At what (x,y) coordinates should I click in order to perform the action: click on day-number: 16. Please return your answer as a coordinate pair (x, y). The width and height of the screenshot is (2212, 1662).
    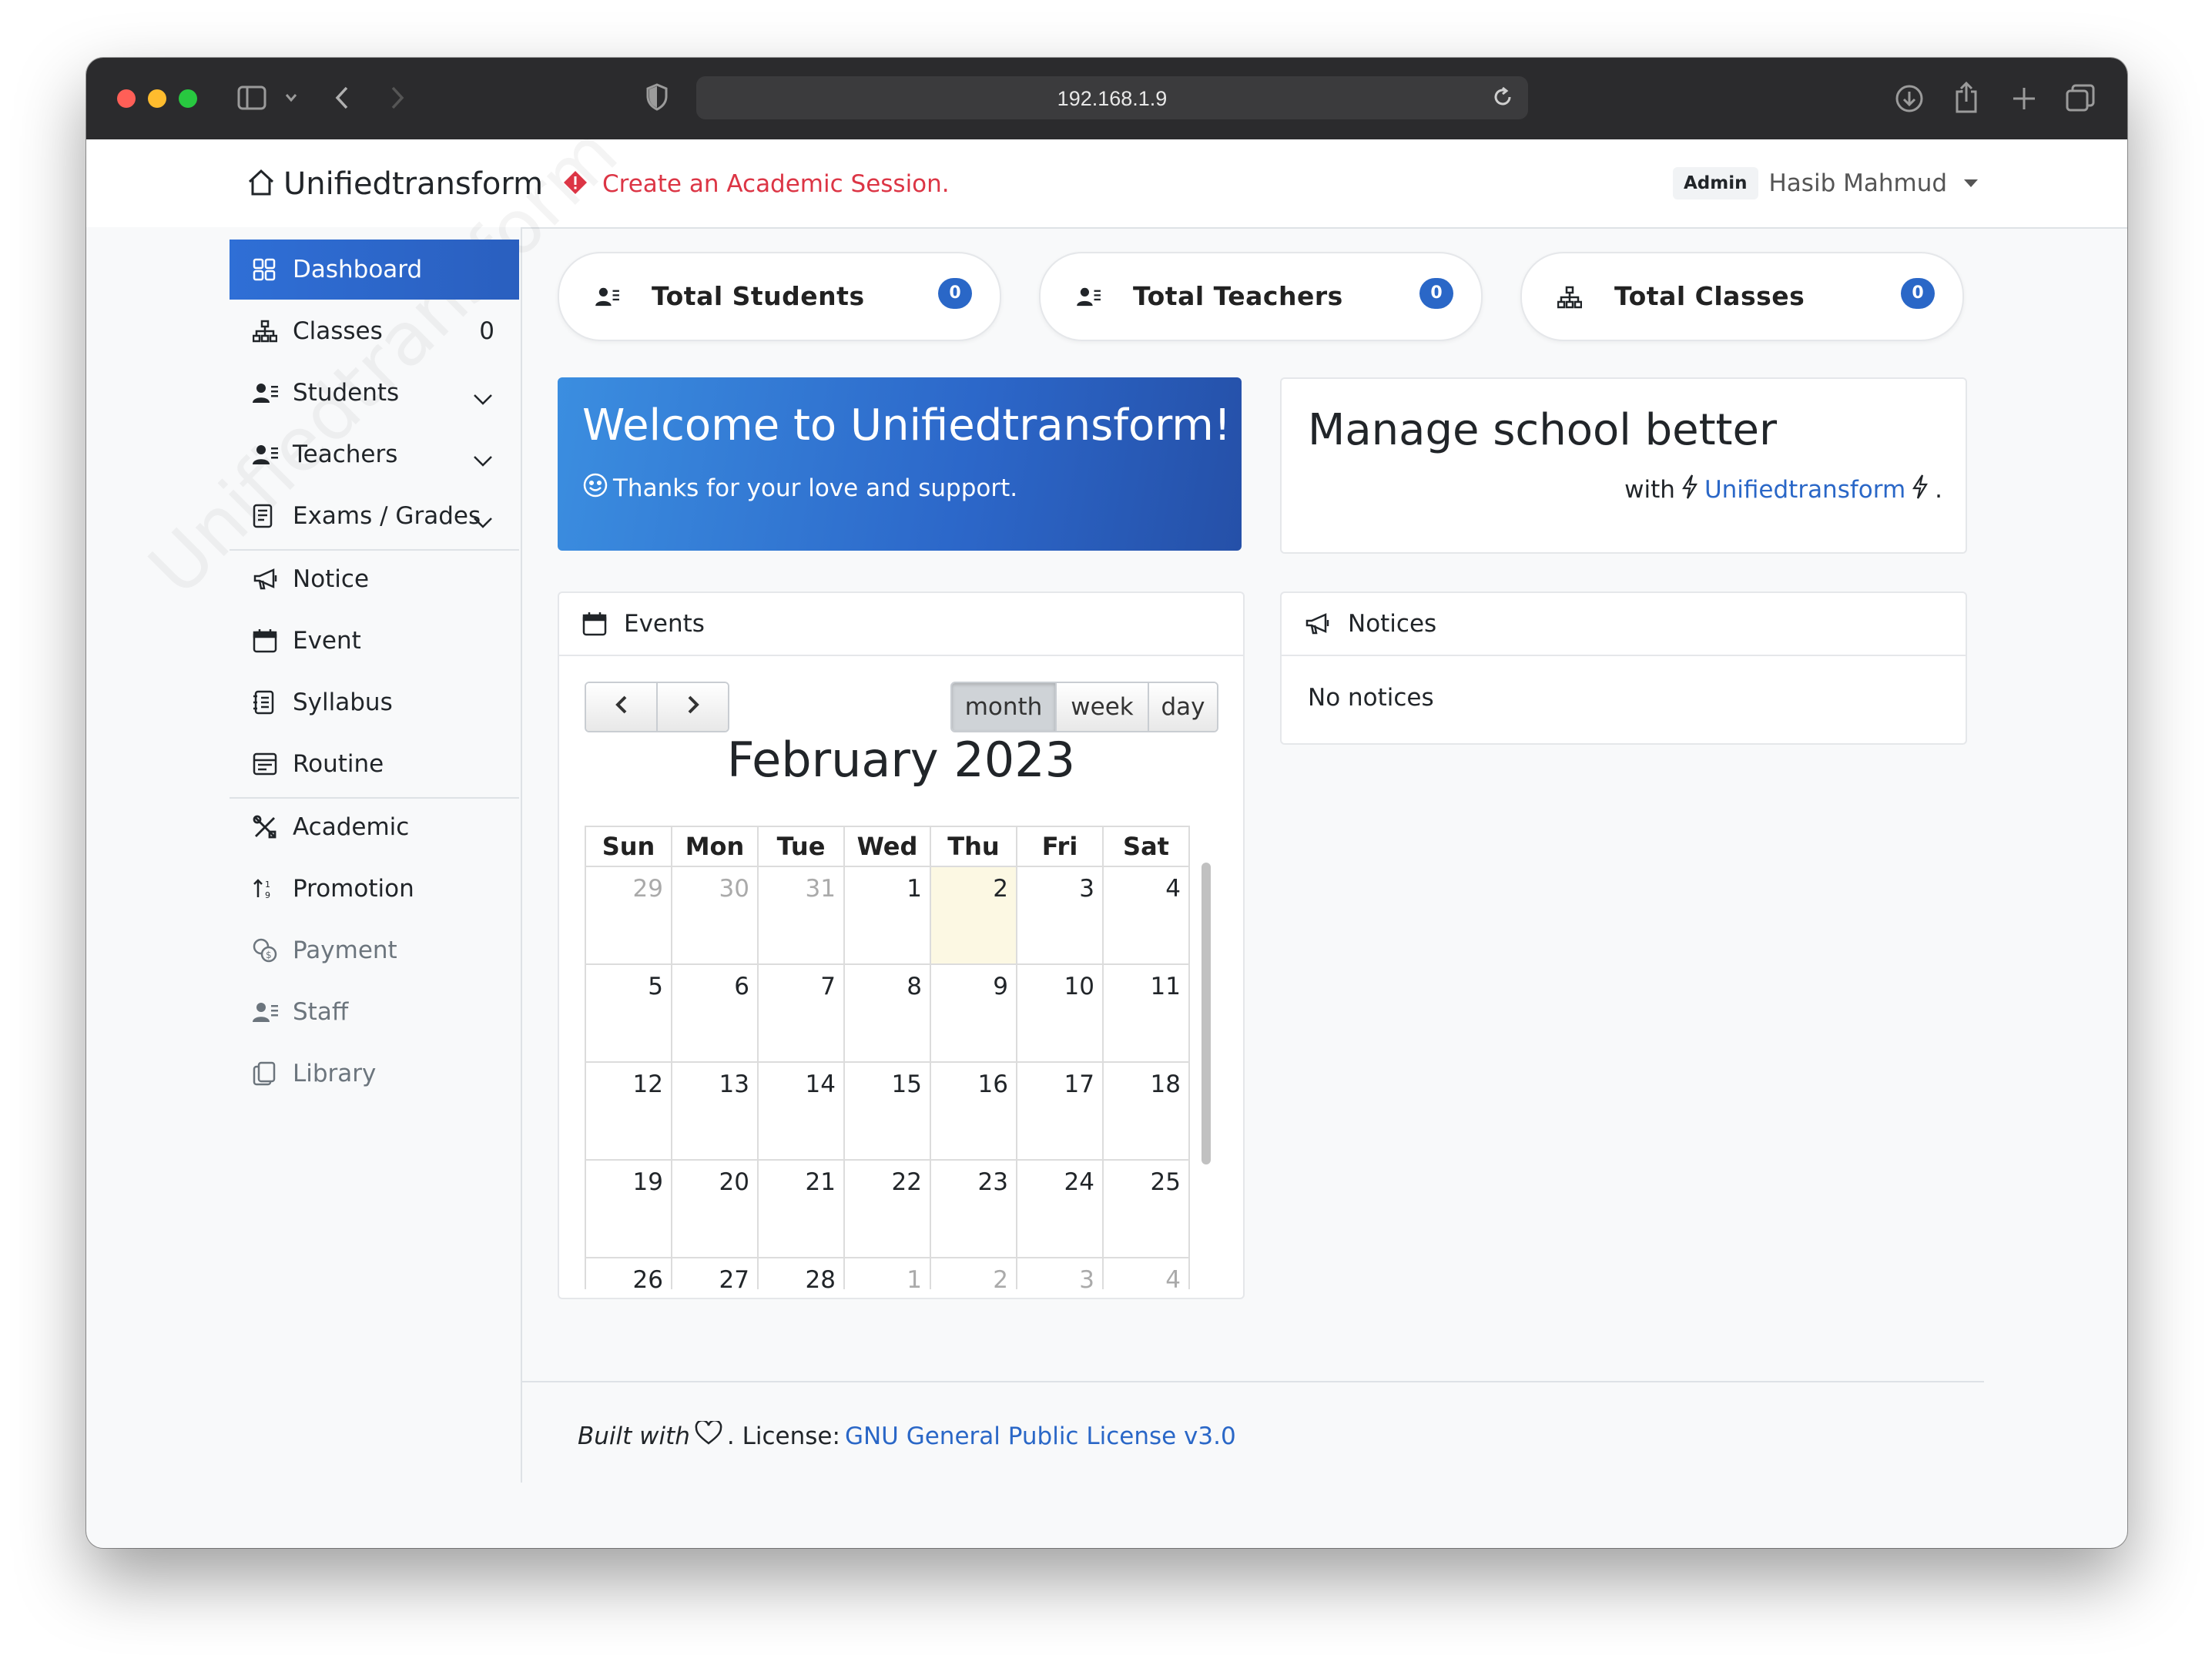
    Looking at the image, I should click on (992, 1084).